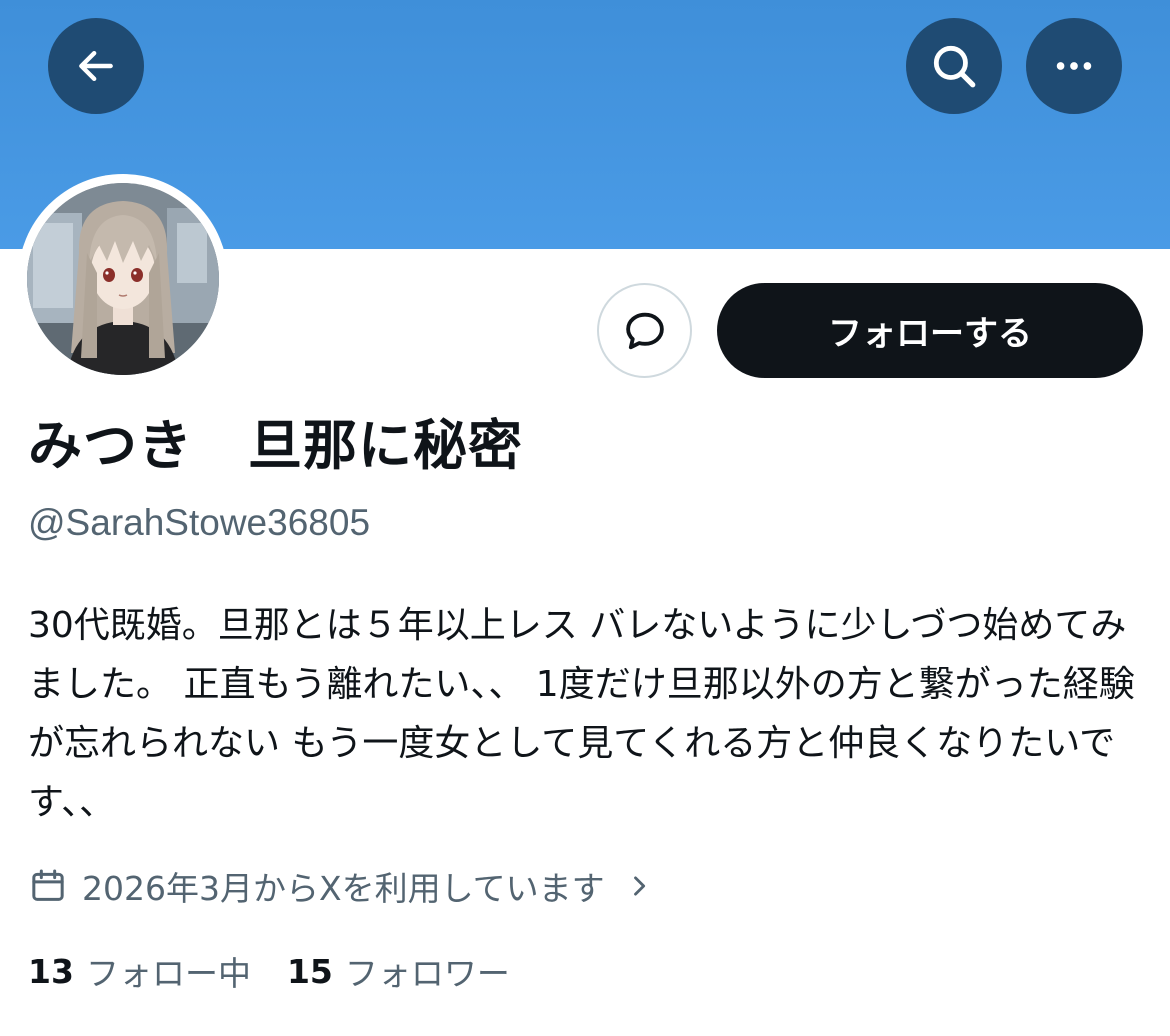 Image resolution: width=1170 pixels, height=1036 pixels. I want to click on message-button, so click(644, 330).